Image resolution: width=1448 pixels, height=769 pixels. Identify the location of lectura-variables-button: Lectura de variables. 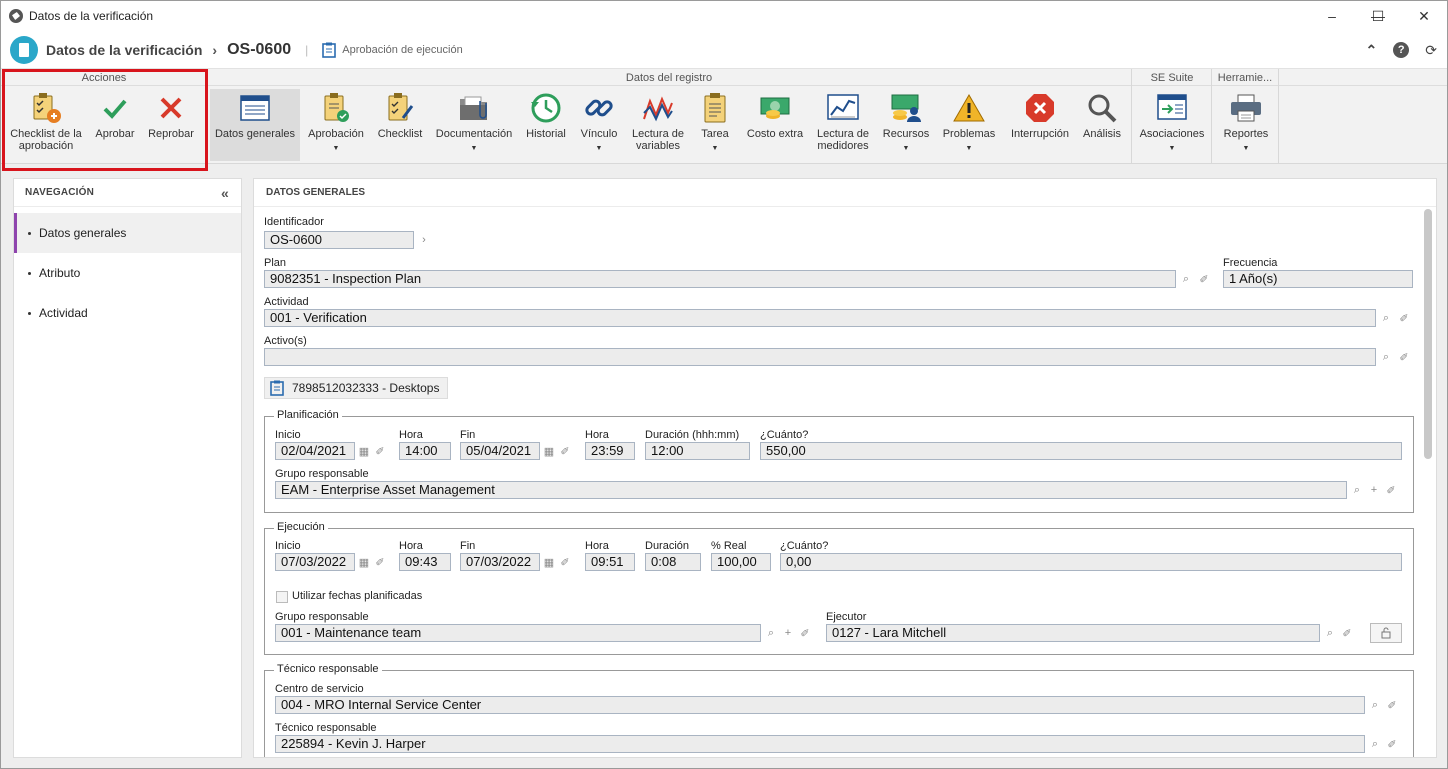
(658, 125).